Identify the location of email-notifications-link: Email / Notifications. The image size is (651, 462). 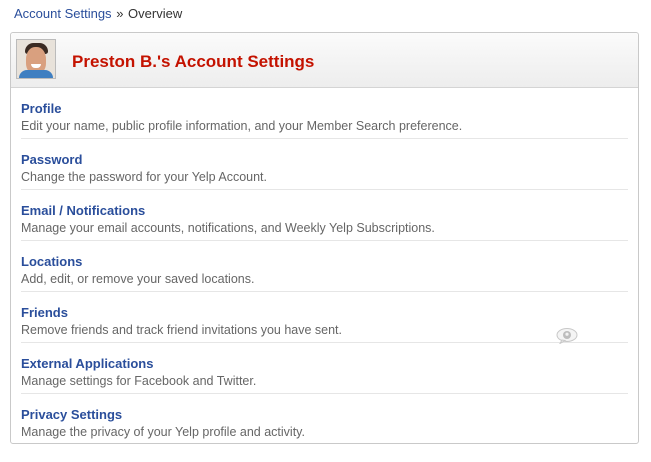
(83, 210).